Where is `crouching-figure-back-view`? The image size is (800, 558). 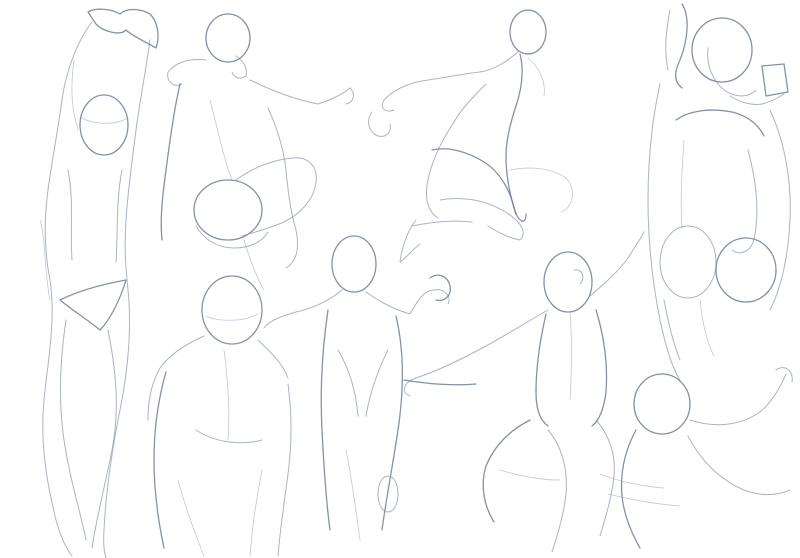 crouching-figure-back-view is located at coordinates (257, 152).